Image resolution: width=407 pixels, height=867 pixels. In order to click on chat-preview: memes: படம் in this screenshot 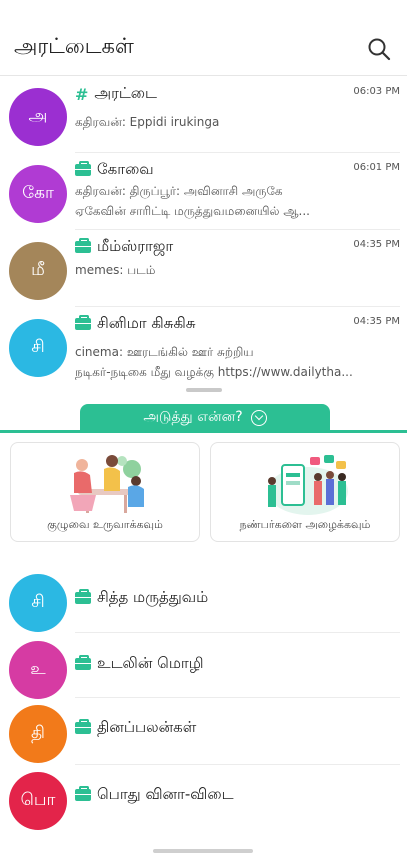, I will do `click(115, 270)`.